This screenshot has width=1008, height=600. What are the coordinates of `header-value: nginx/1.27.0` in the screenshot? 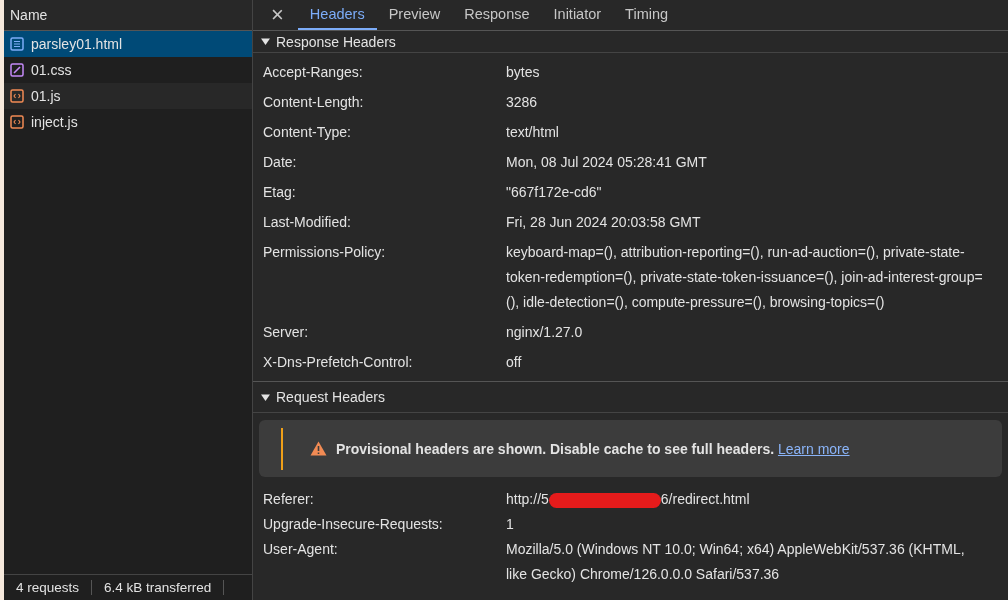 It's located at (545, 332).